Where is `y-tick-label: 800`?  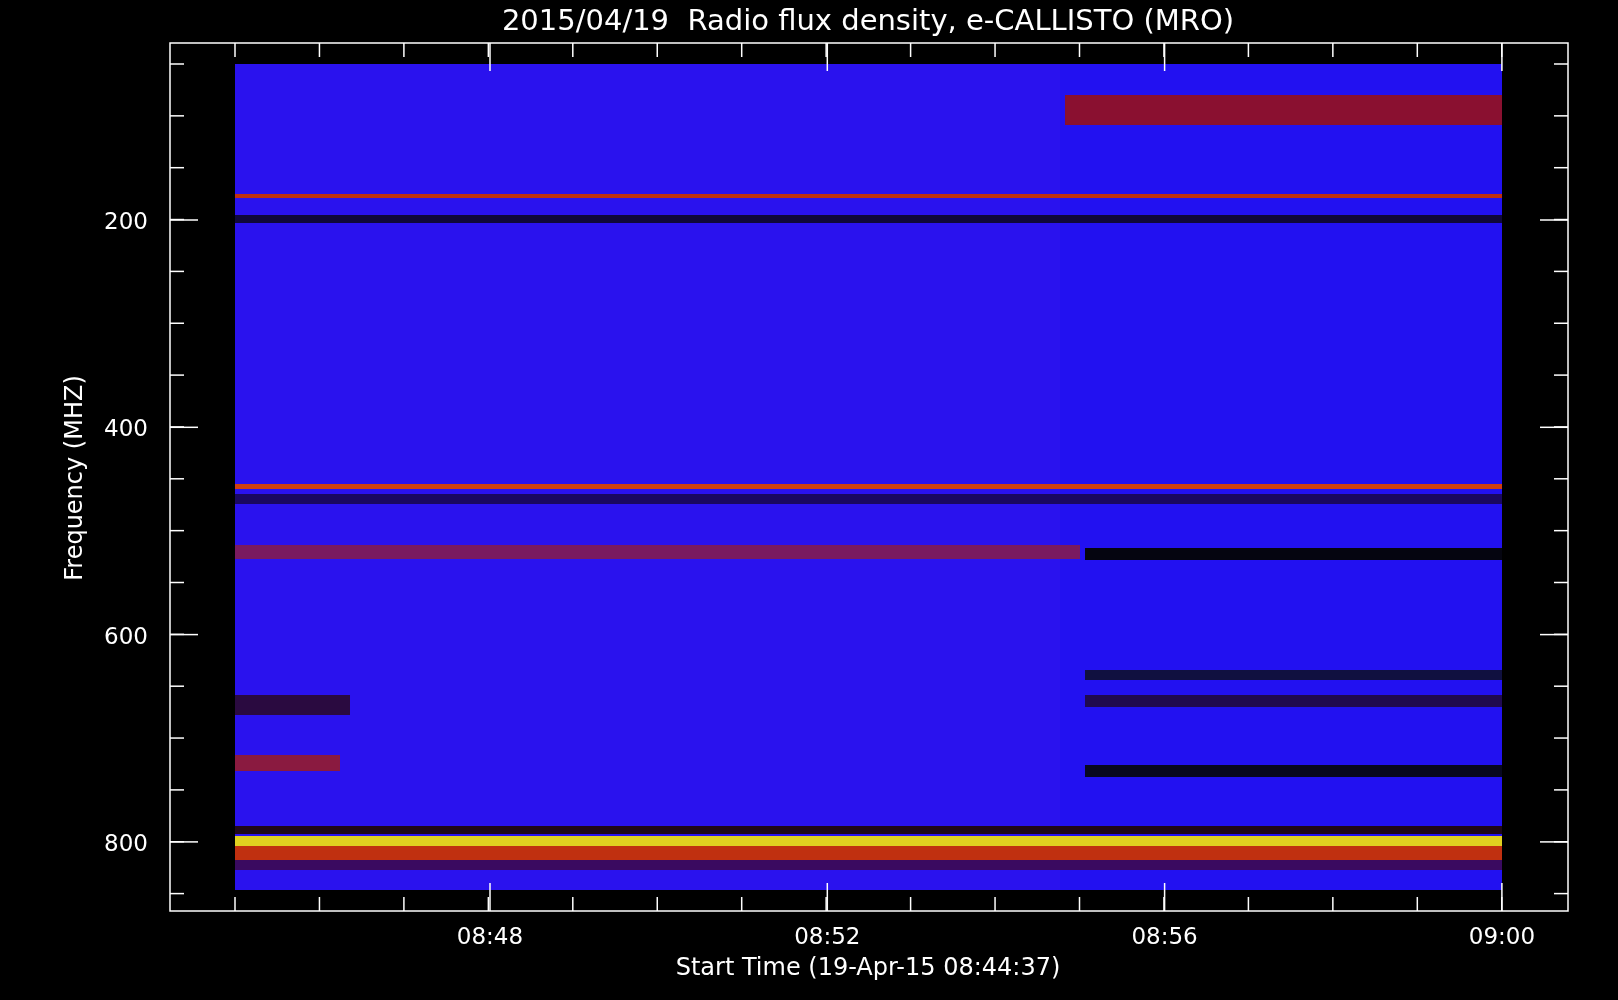 y-tick-label: 800 is located at coordinates (126, 842).